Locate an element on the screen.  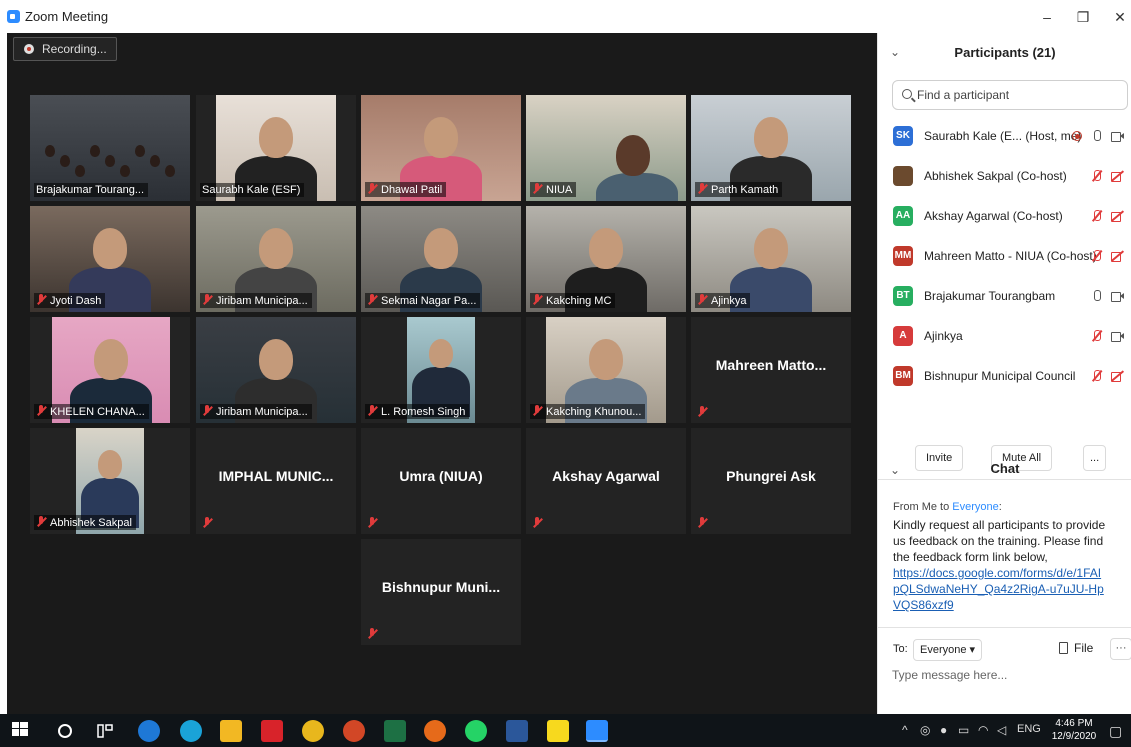
word-icon is located at coordinates (517, 731).